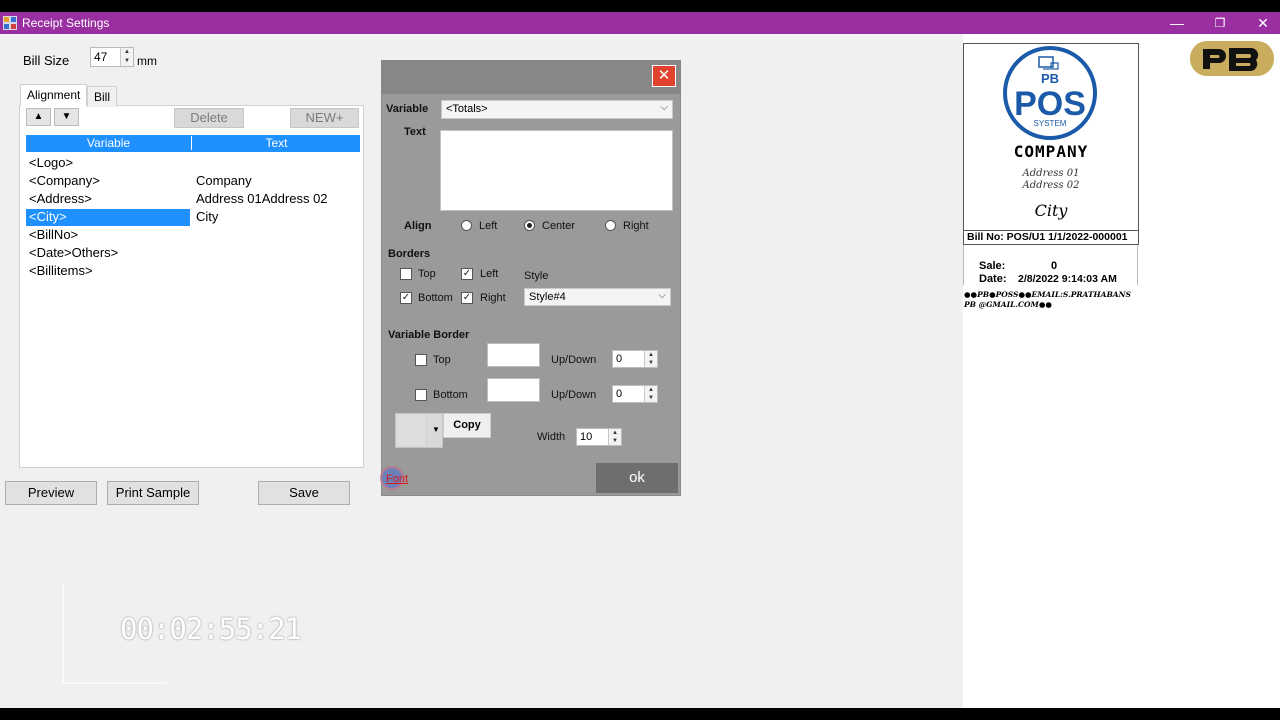 Image resolution: width=1280 pixels, height=720 pixels. What do you see at coordinates (278, 198) in the screenshot?
I see `row-text: Address 01Address 02` at bounding box center [278, 198].